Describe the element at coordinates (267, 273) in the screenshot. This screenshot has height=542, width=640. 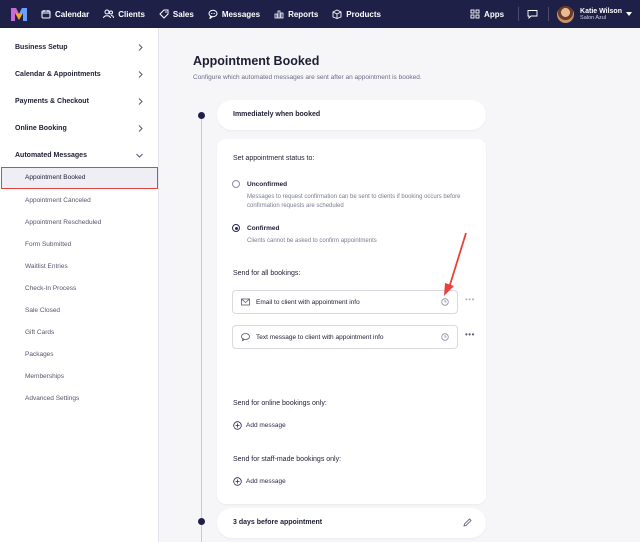
I see `all-bookings-label: Send for all bookings:` at that location.